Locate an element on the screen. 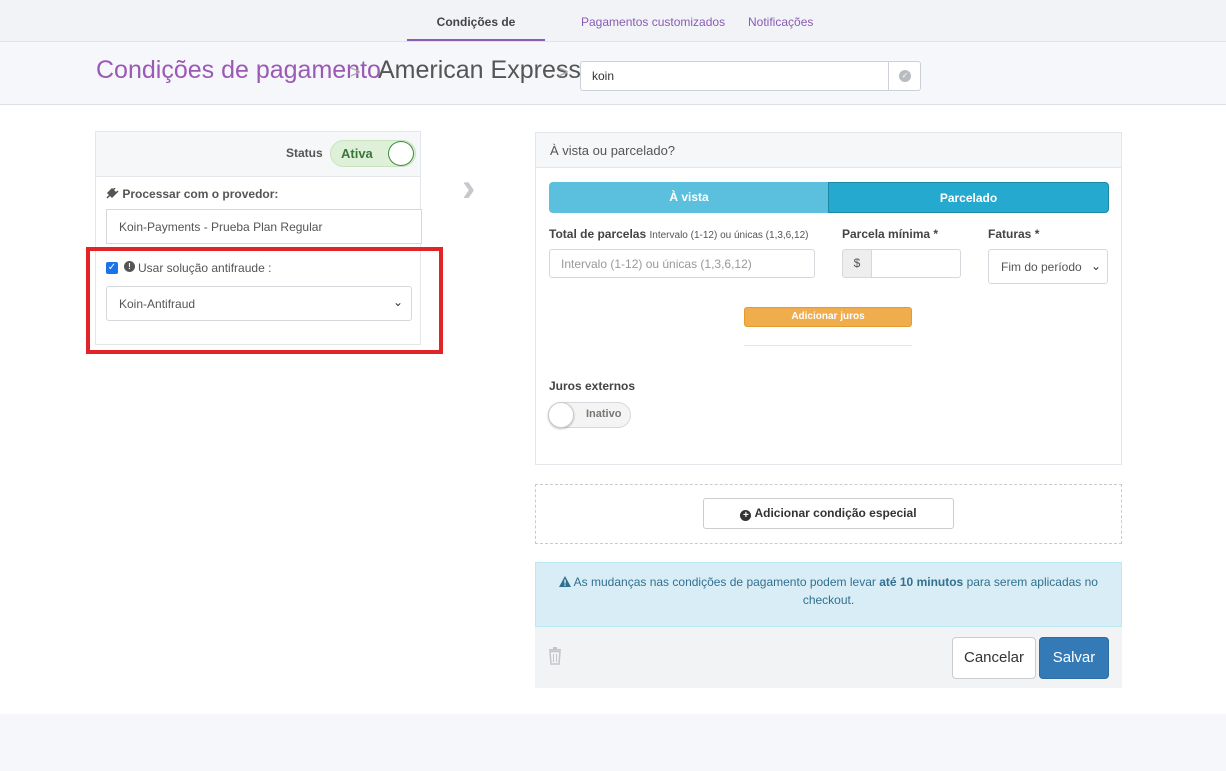  trash-icon is located at coordinates (555, 656).